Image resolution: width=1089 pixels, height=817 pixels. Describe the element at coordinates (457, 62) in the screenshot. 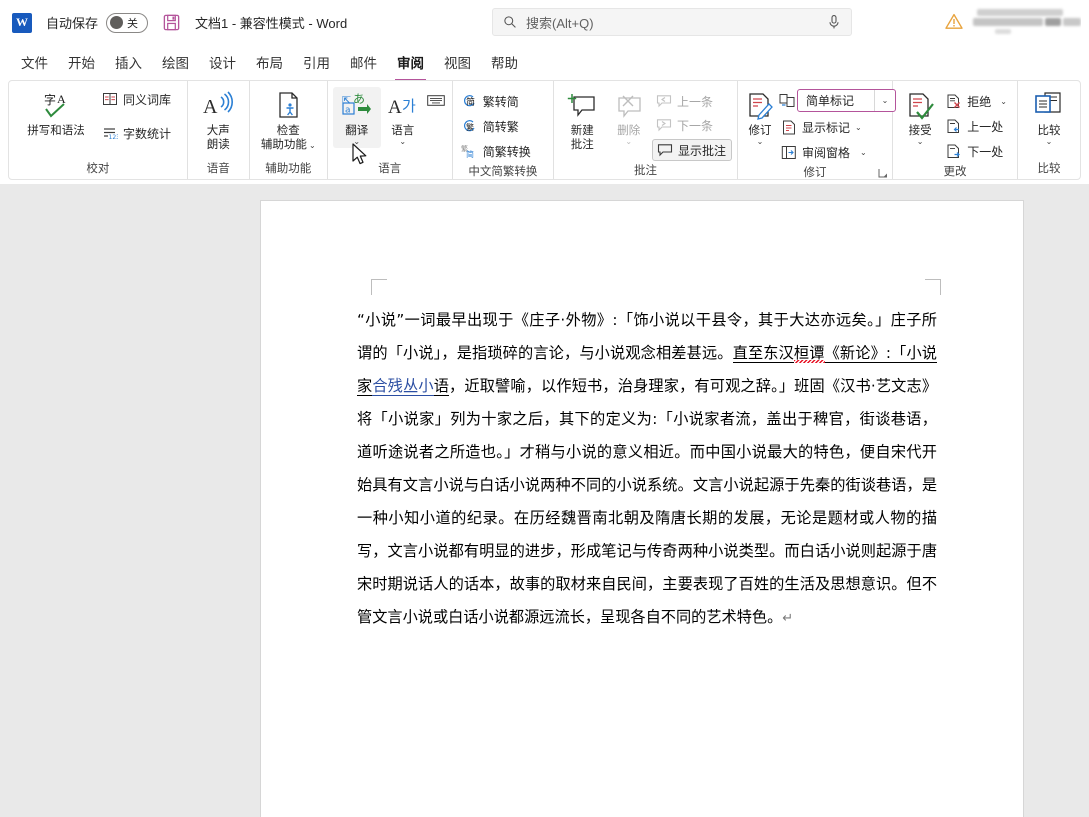

I see `tab-view: 视图` at that location.